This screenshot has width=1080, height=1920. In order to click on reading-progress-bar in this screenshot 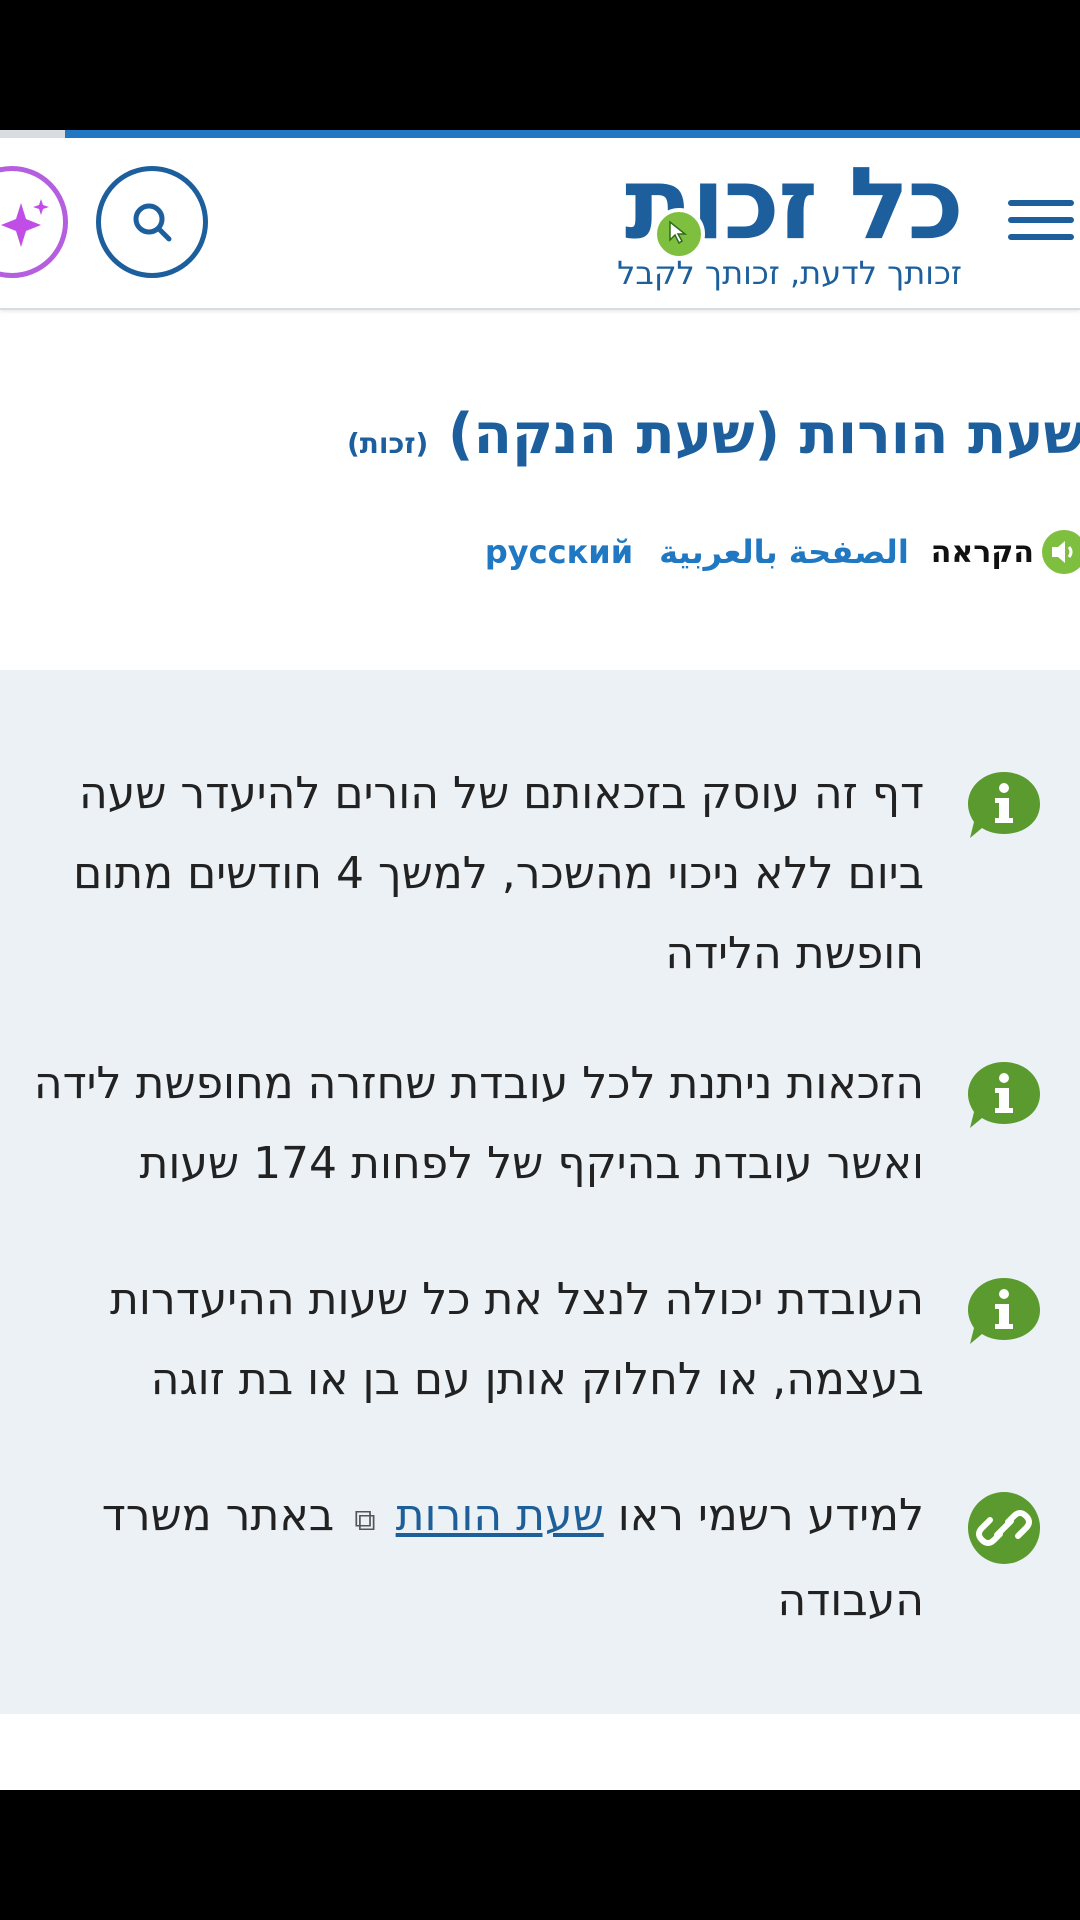, I will do `click(540, 134)`.